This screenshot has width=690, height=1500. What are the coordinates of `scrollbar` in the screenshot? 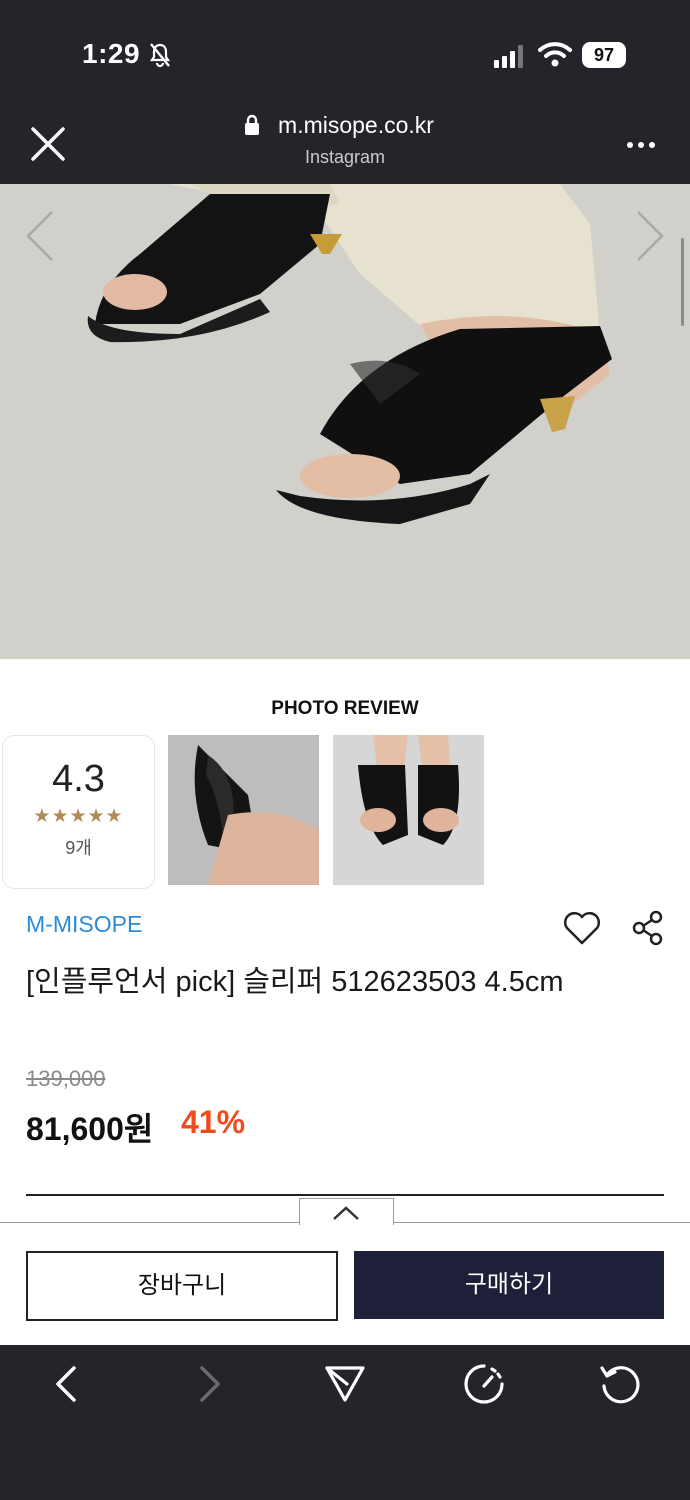 It's located at (682, 282).